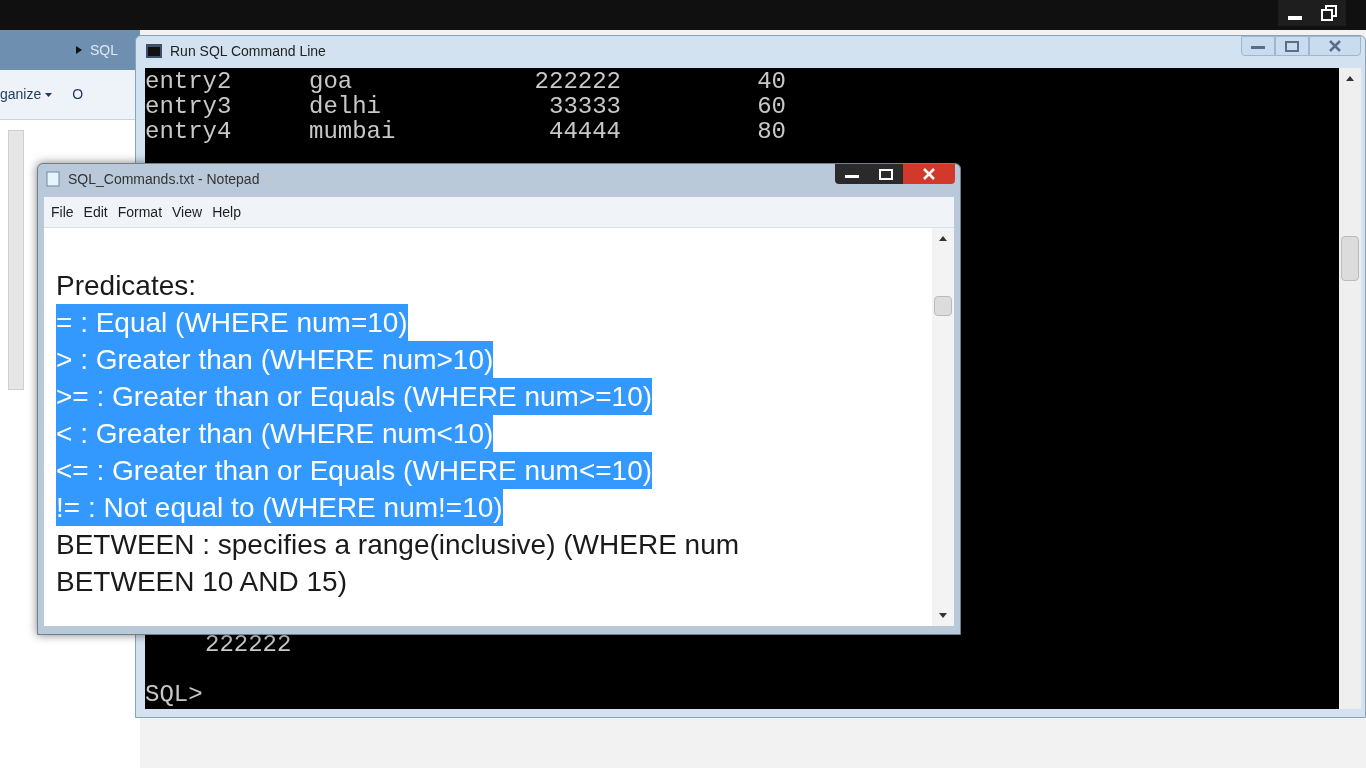 The width and height of the screenshot is (1366, 768). What do you see at coordinates (771, 131) in the screenshot?
I see `console-cell-text: 80` at bounding box center [771, 131].